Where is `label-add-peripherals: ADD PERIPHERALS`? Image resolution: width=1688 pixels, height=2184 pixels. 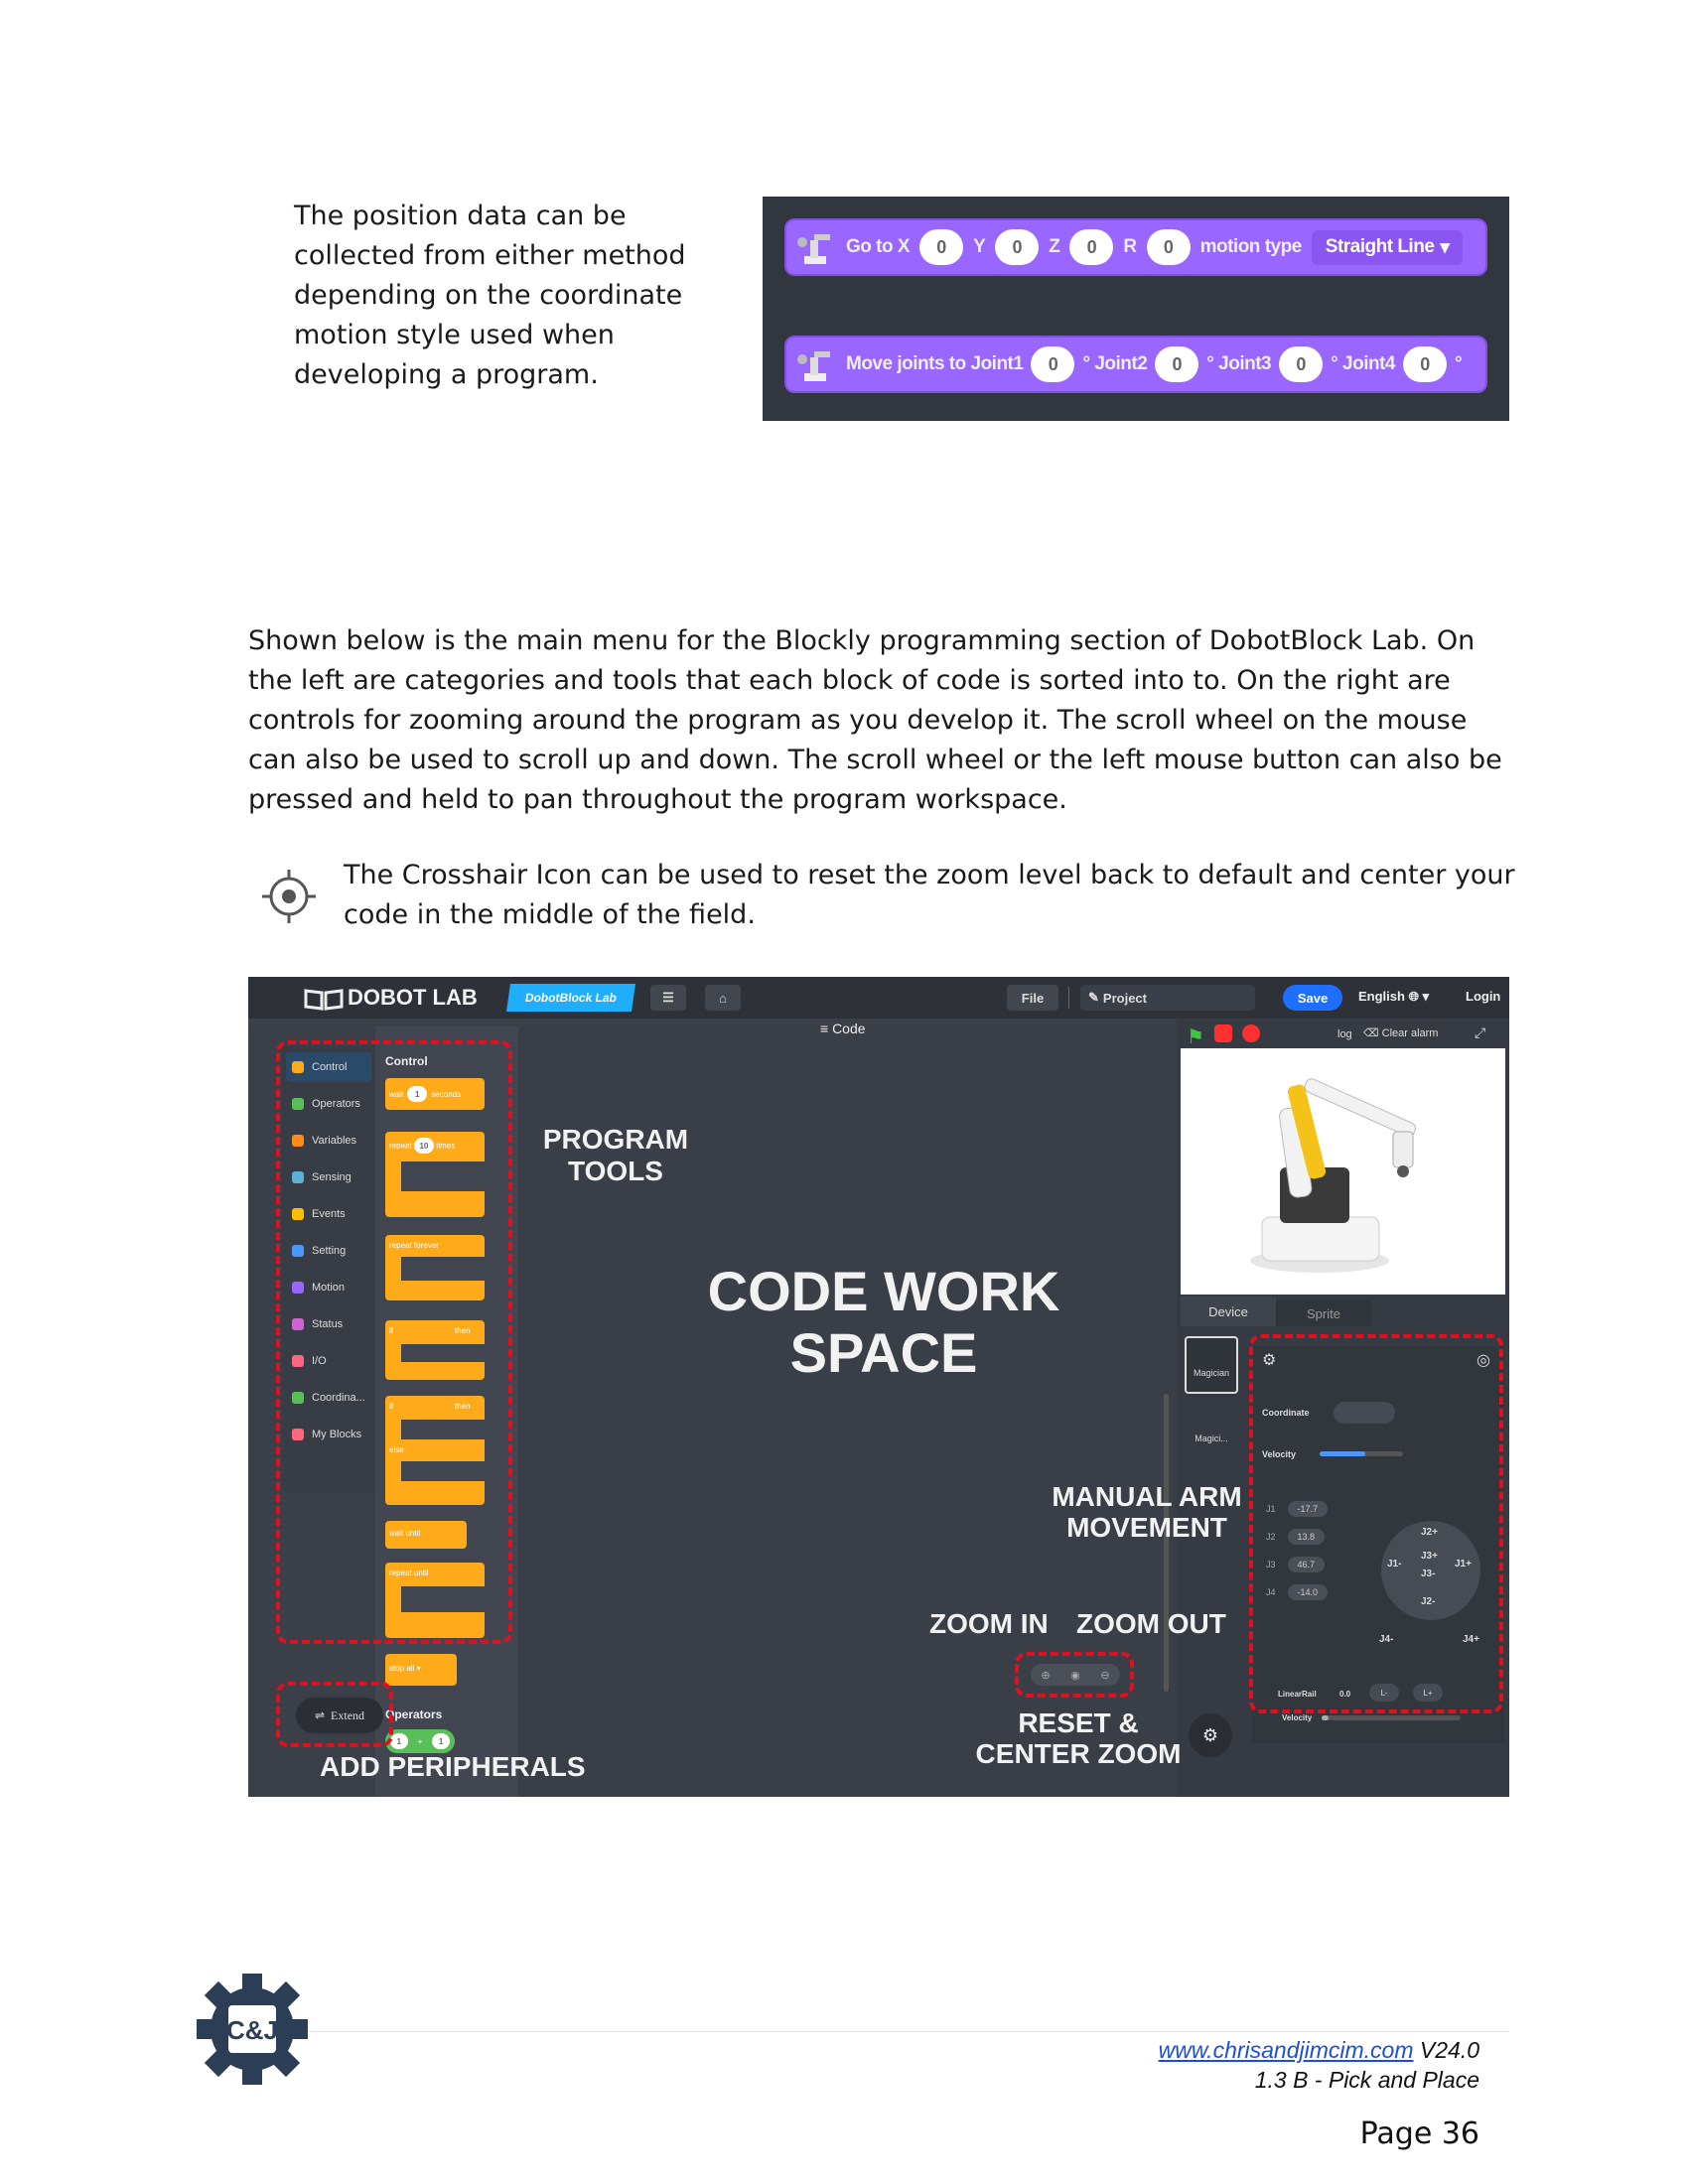
label-add-peripherals: ADD PERIPHERALS is located at coordinates (453, 1766).